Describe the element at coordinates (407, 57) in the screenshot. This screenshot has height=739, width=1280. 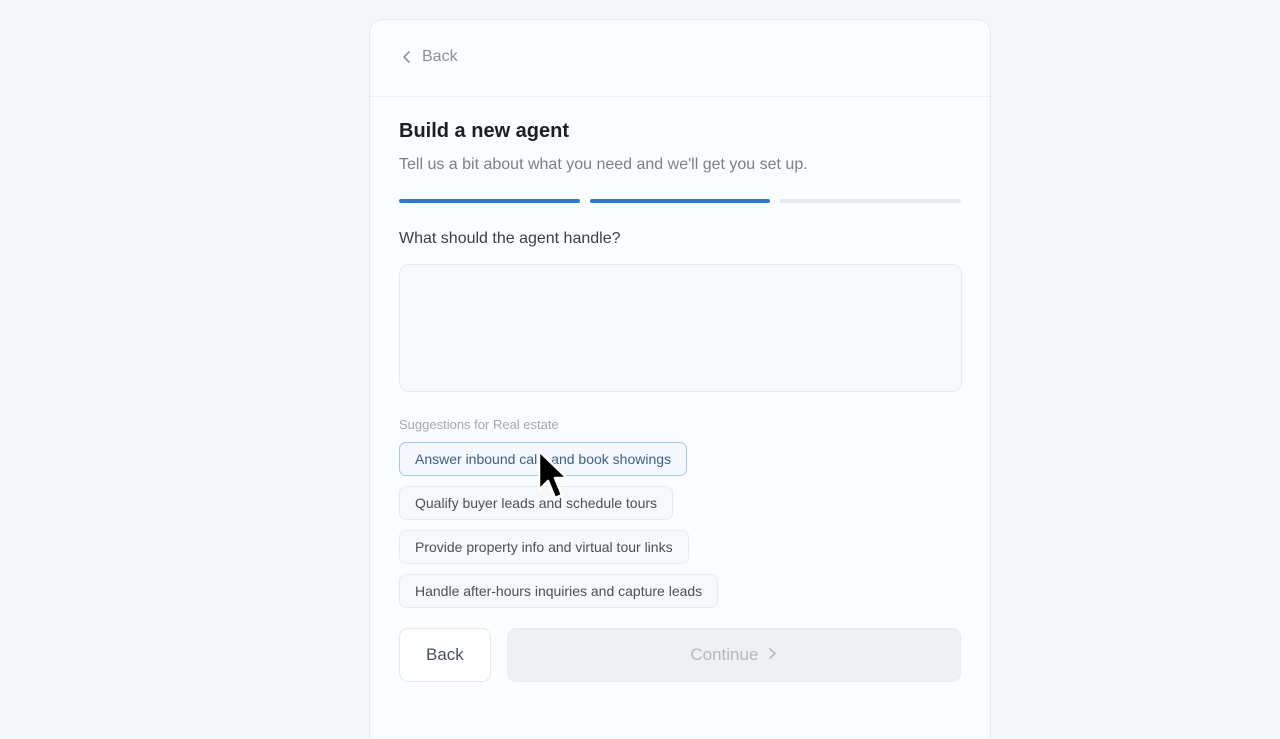
I see `chevron-left-icon` at that location.